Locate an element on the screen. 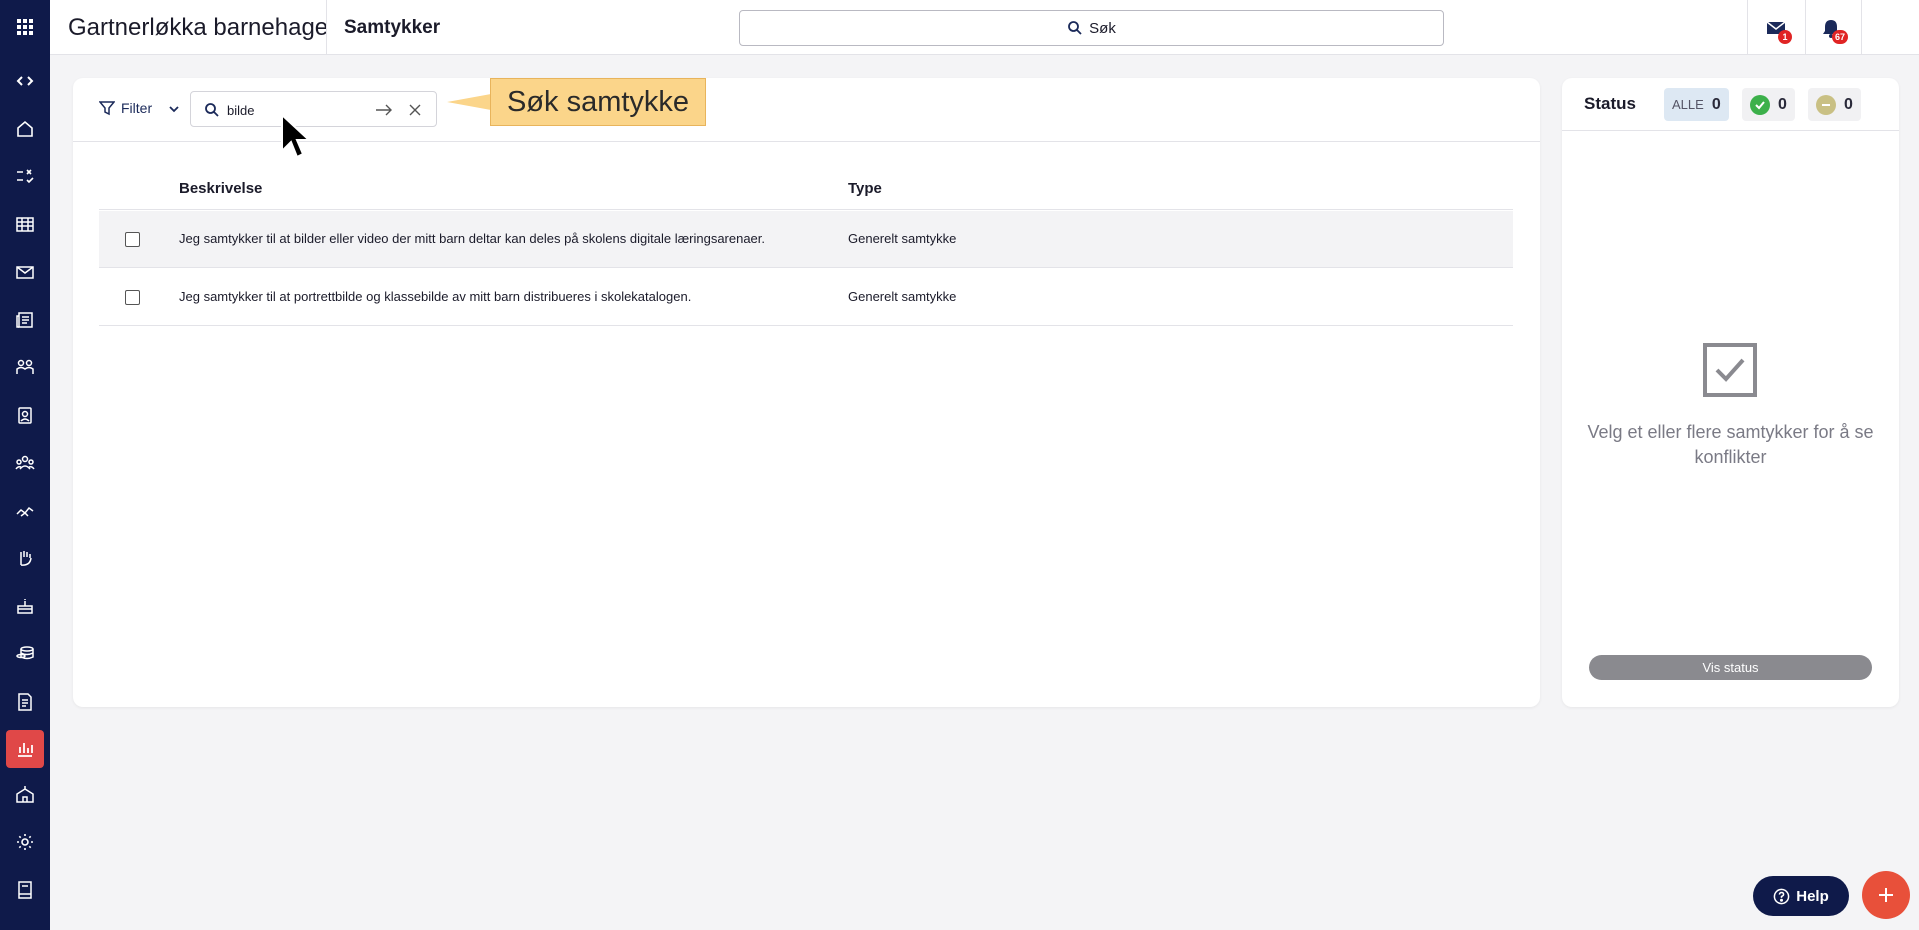 This screenshot has height=930, width=1919. arrow-right-icon is located at coordinates (384, 110).